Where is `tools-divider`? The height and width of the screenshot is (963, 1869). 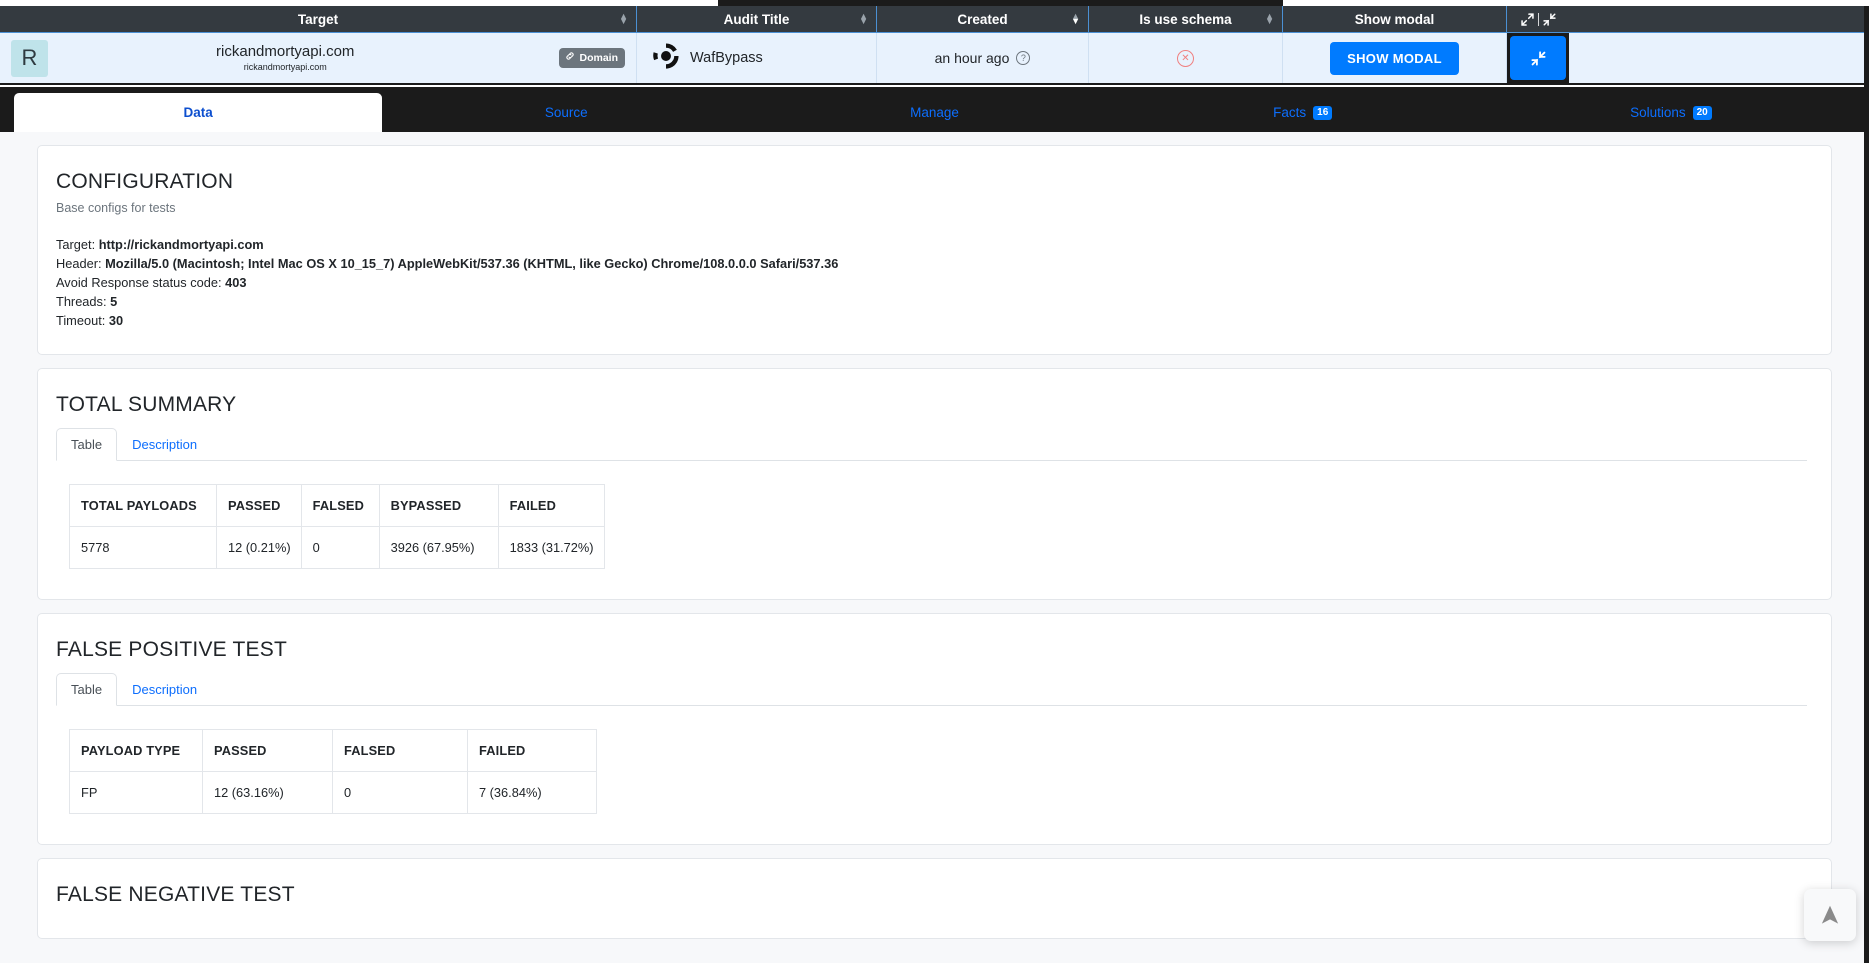 tools-divider is located at coordinates (1538, 19).